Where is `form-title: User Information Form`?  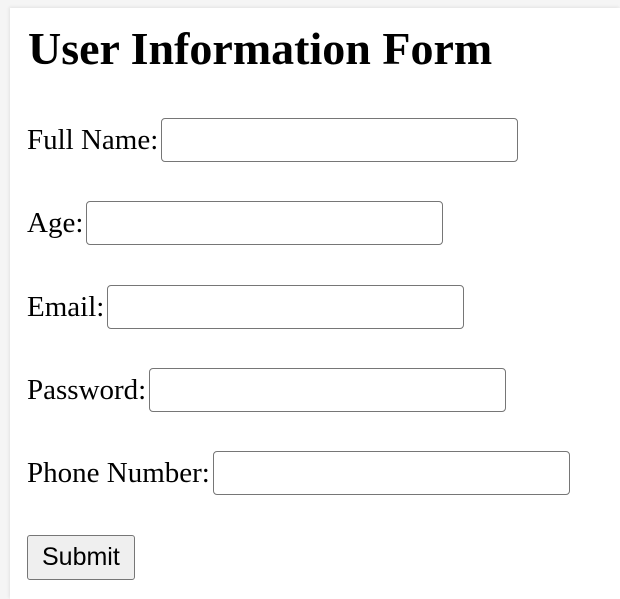
form-title: User Information Form is located at coordinates (260, 48).